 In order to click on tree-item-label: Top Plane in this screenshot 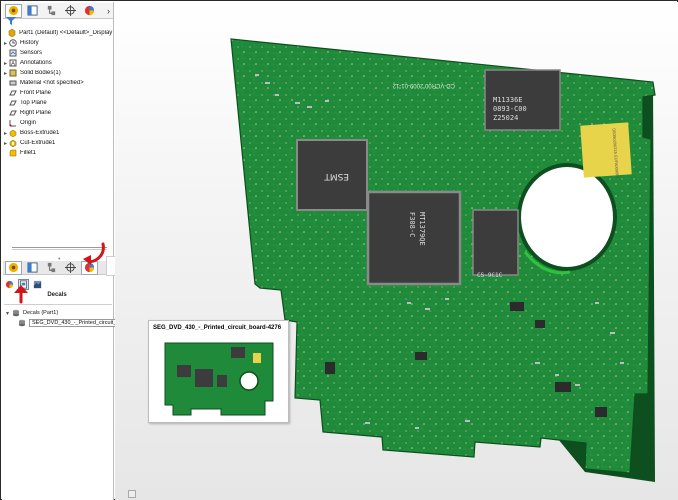, I will do `click(33, 103)`.